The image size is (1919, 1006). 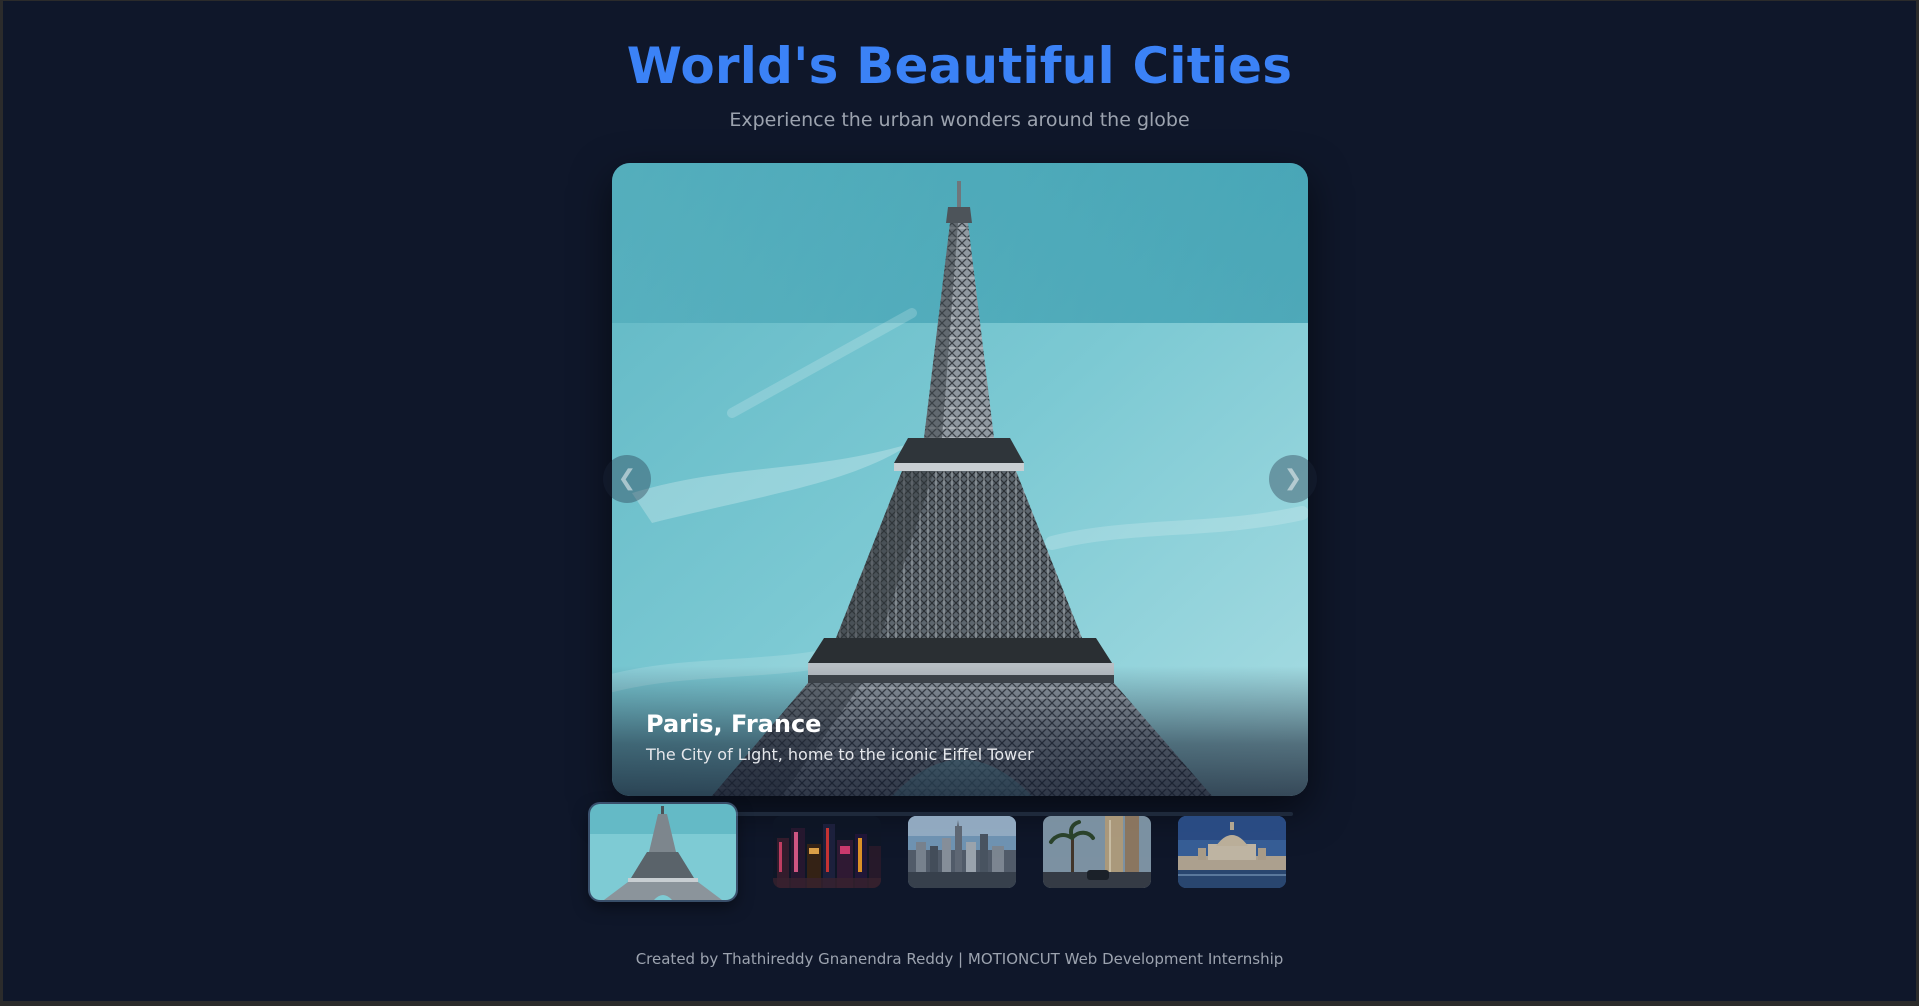 I want to click on night-city-thumbnail, so click(x=827, y=852).